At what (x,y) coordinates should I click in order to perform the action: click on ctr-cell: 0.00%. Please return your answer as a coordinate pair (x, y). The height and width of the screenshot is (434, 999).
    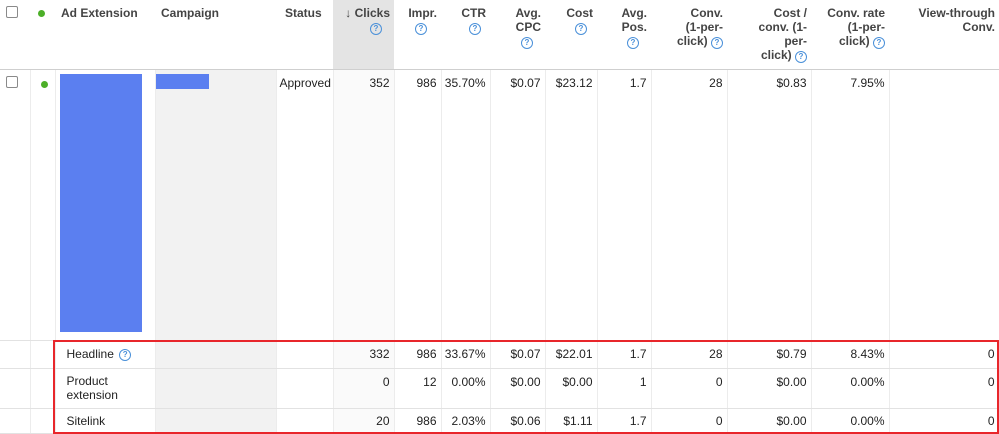
    Looking at the image, I should click on (466, 388).